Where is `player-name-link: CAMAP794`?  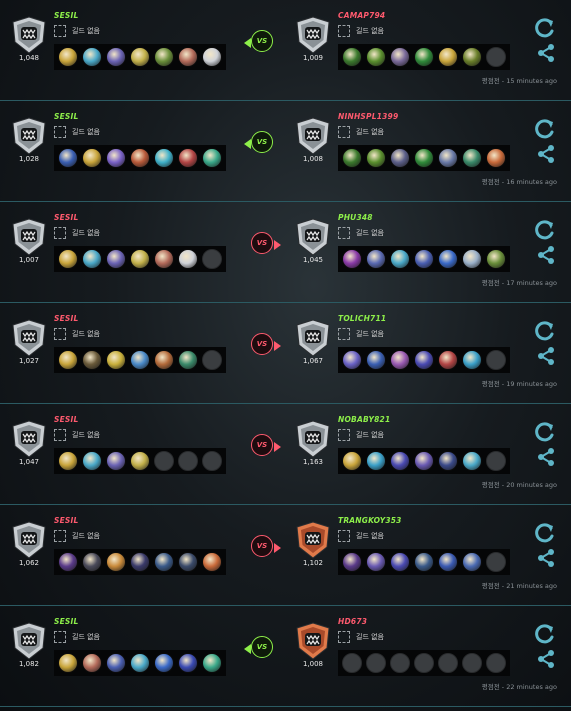
player-name-link: CAMAP794 is located at coordinates (361, 15).